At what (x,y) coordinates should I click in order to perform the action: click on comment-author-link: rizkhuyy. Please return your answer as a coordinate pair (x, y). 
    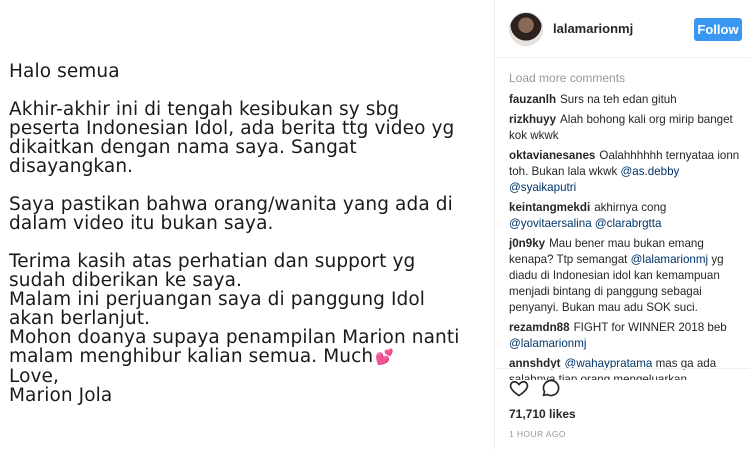
    Looking at the image, I should click on (532, 119).